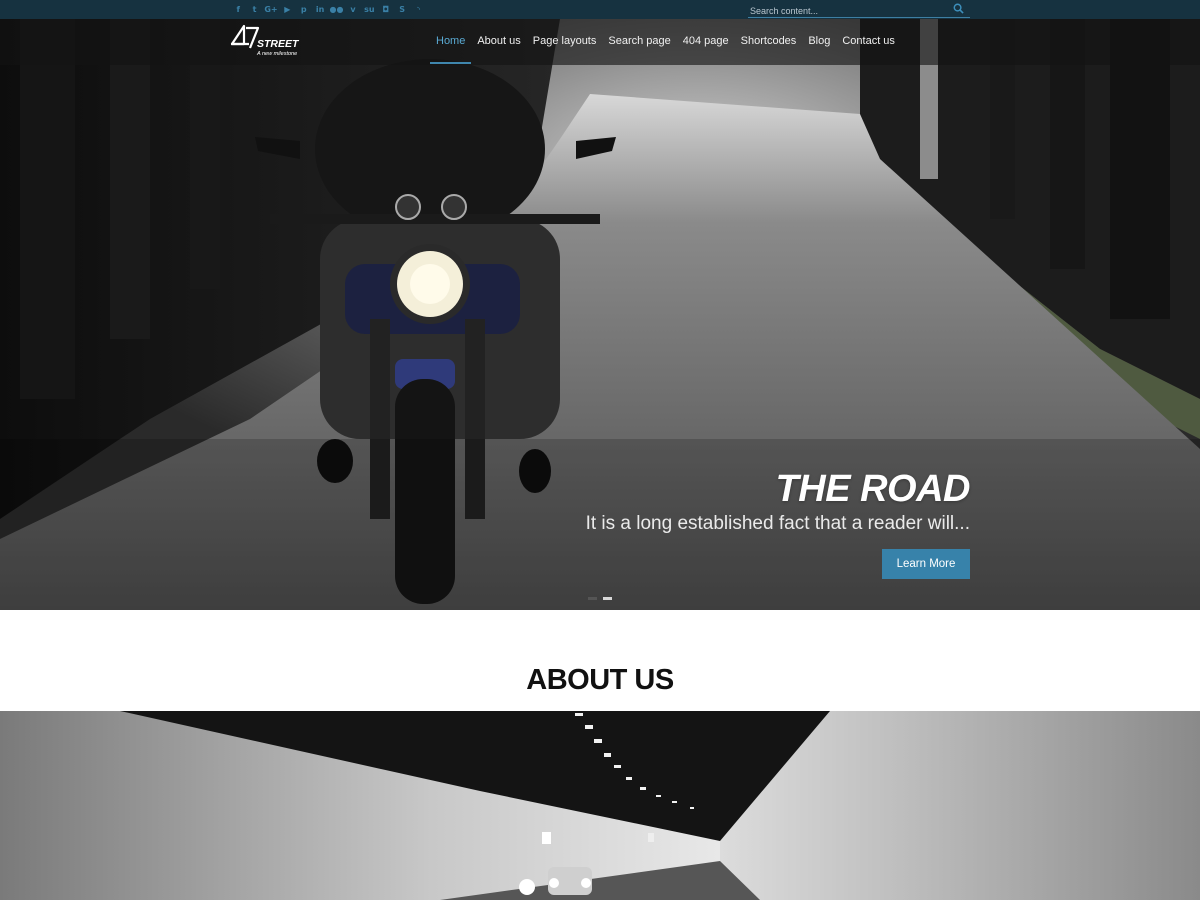 This screenshot has height=900, width=1200. What do you see at coordinates (238, 35) in the screenshot?
I see `logo-mark` at bounding box center [238, 35].